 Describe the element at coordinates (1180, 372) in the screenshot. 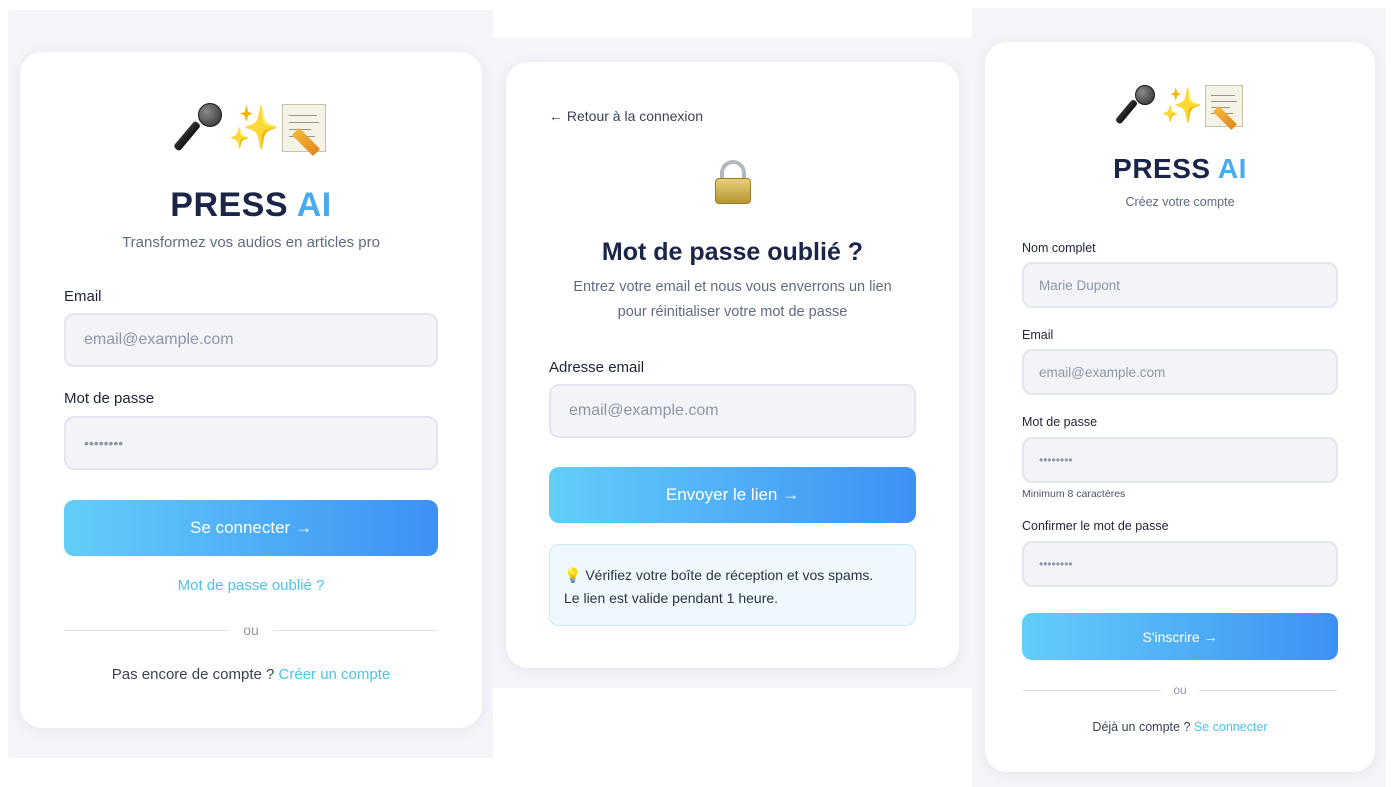

I see `signup-email-input` at that location.